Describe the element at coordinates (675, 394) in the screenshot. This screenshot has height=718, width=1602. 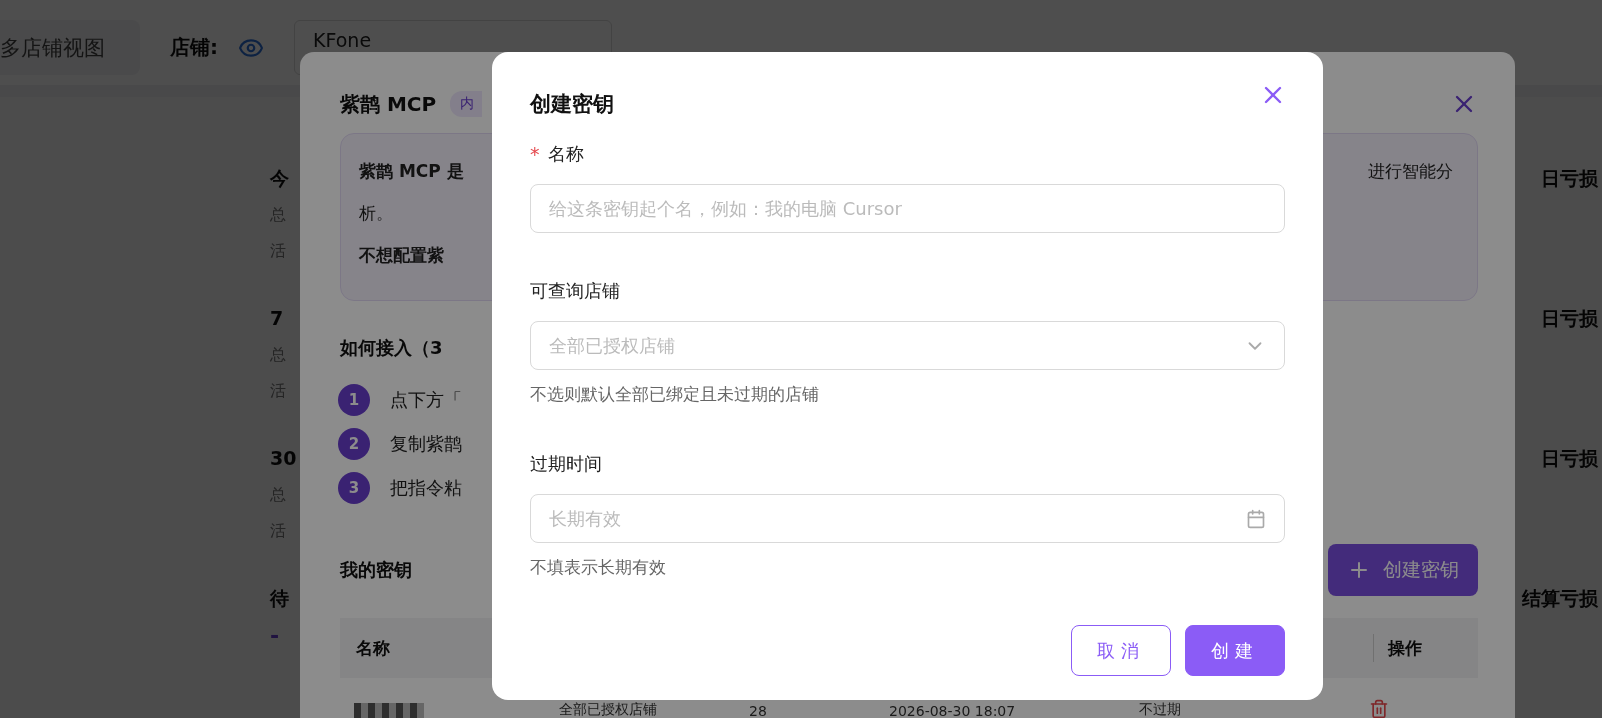
I see `help-text: 不选则默认全部已绑定且未过期的店铺` at that location.